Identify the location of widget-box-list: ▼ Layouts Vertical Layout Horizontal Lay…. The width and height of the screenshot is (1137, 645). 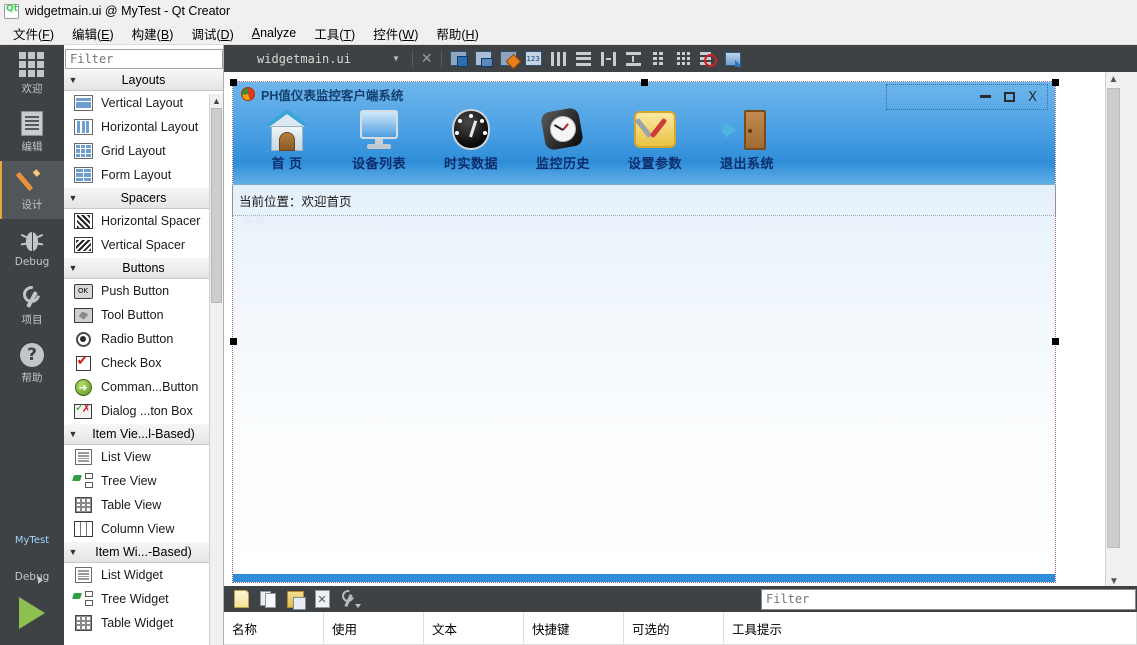
(143, 357).